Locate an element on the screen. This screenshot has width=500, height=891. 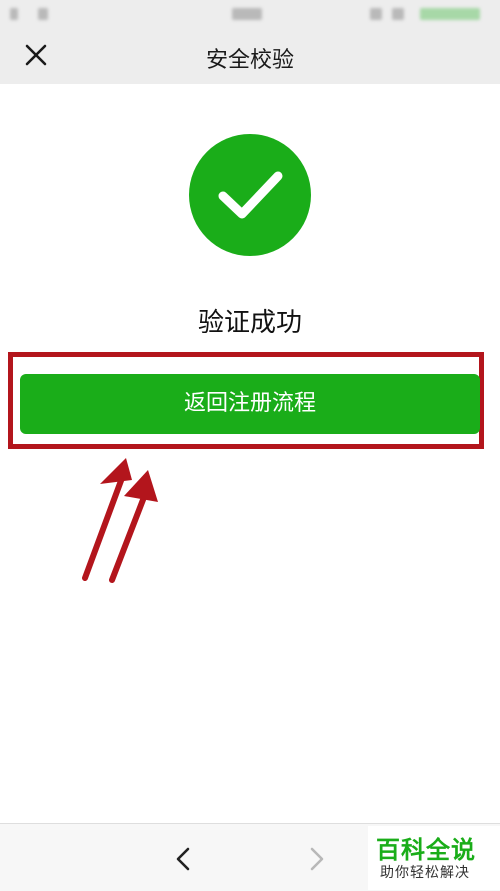
chevron-left-icon is located at coordinates (183, 859).